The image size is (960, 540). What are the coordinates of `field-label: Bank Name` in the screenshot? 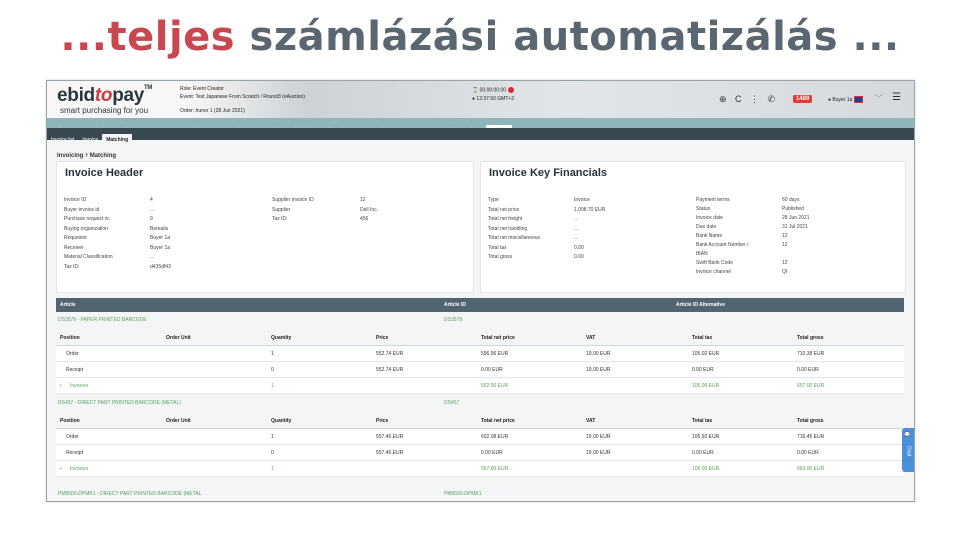 It's located at (709, 236).